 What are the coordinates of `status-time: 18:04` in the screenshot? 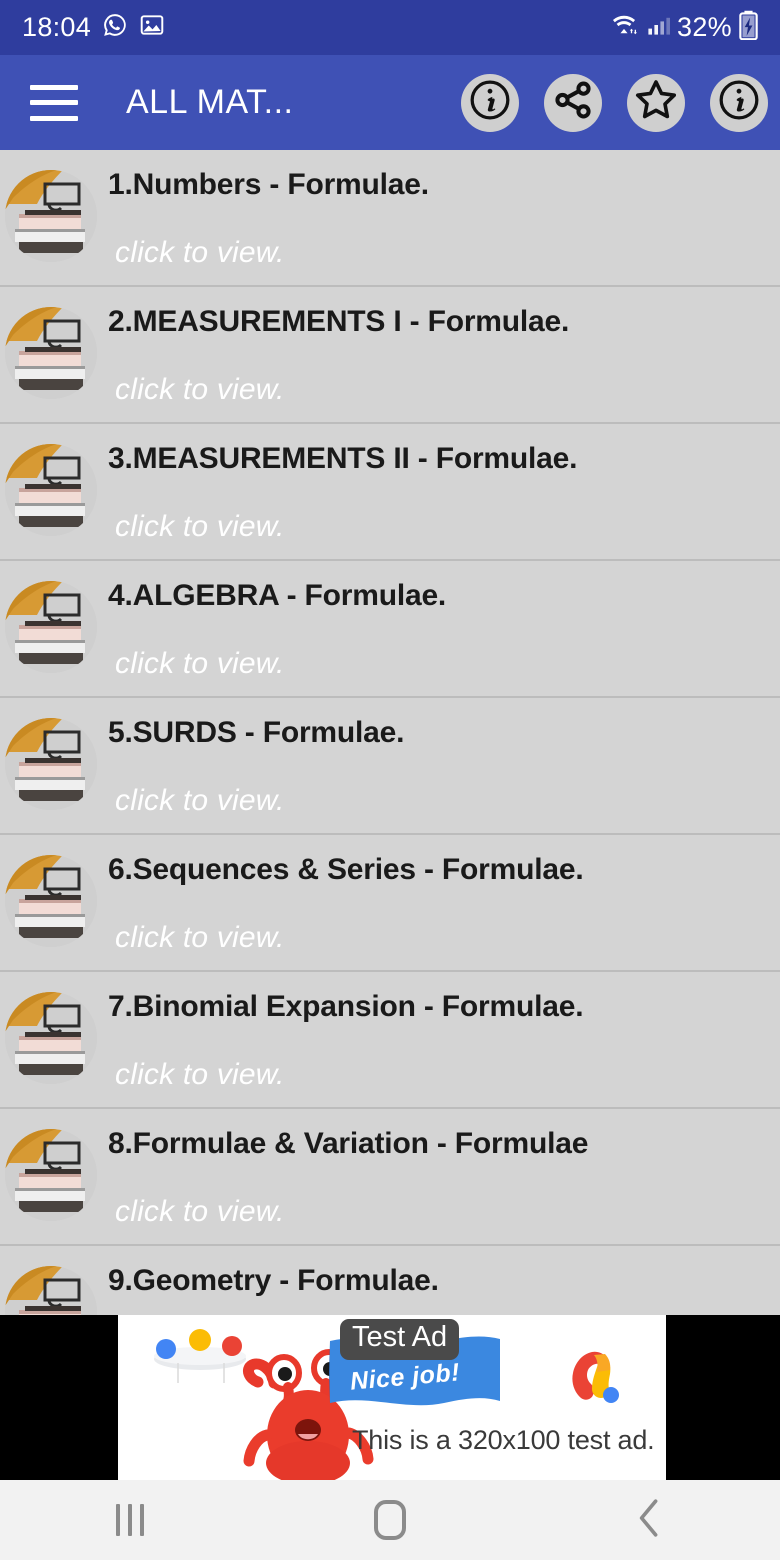 It's located at (57, 27).